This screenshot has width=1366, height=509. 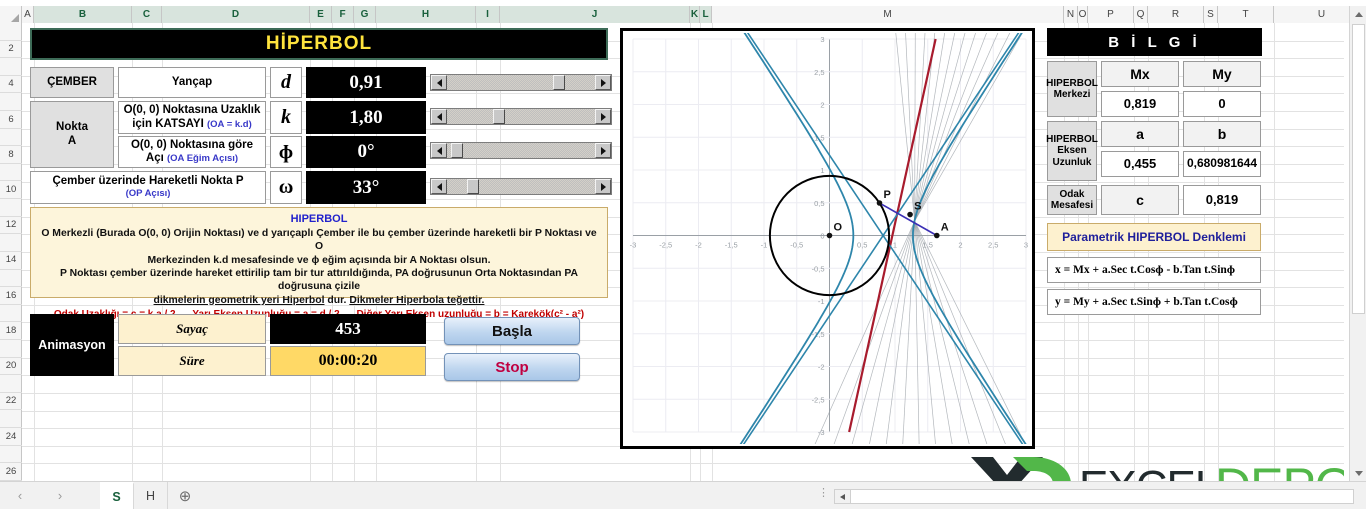 I want to click on column-header-m: M, so click(x=888, y=14).